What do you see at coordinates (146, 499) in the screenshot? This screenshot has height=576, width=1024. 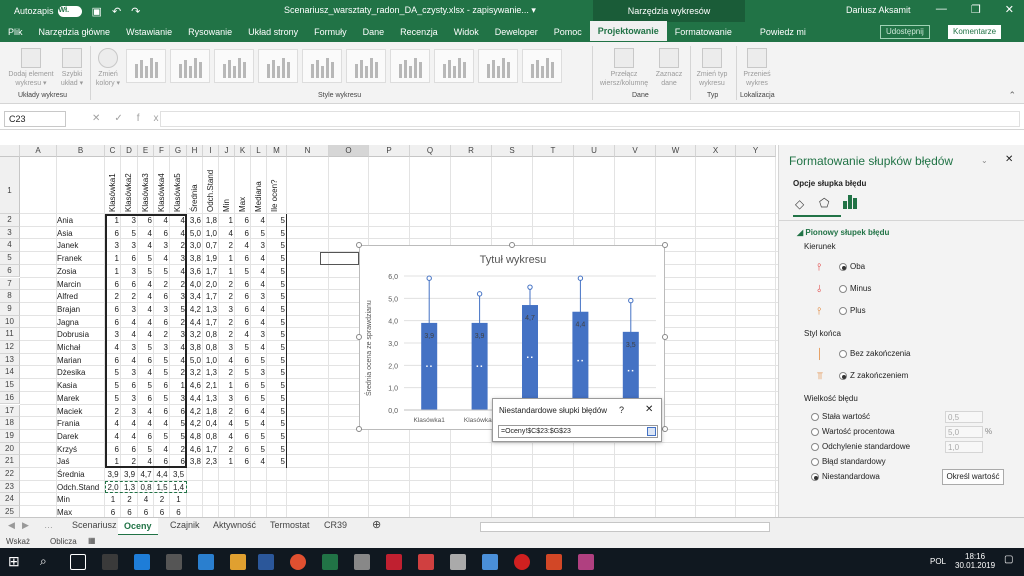 I see `summary-cell: 4` at bounding box center [146, 499].